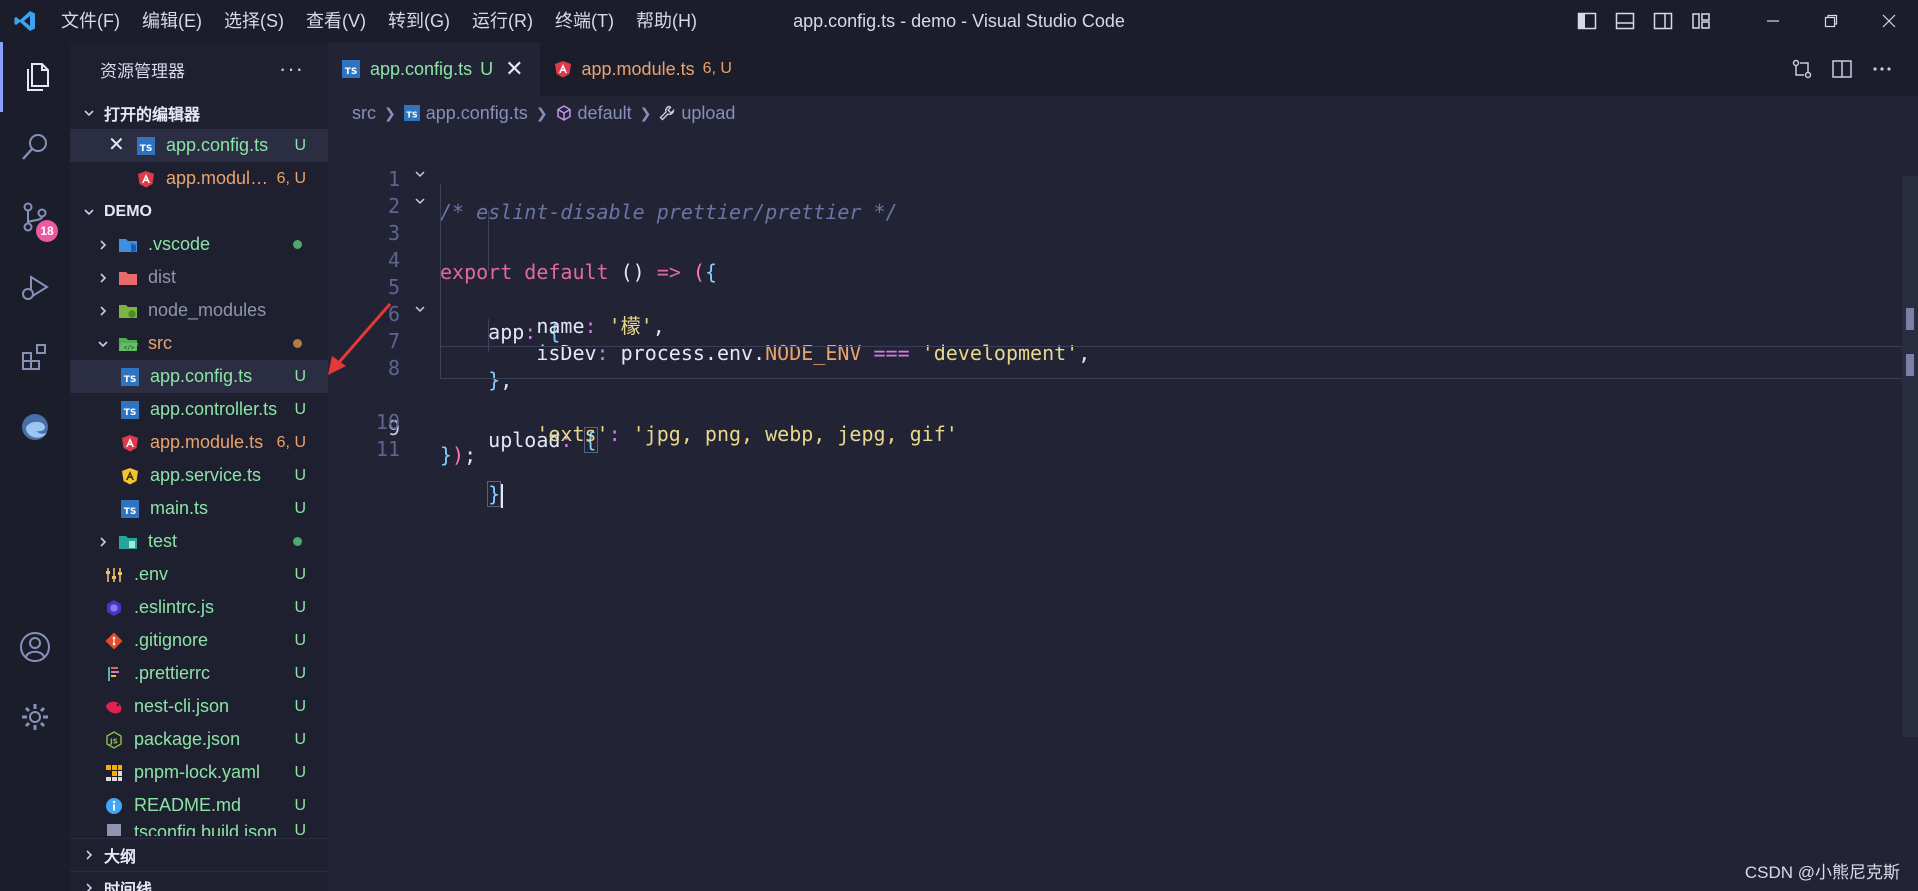 This screenshot has width=1918, height=891. Describe the element at coordinates (89, 113) in the screenshot. I see `chevron-down-icon` at that location.